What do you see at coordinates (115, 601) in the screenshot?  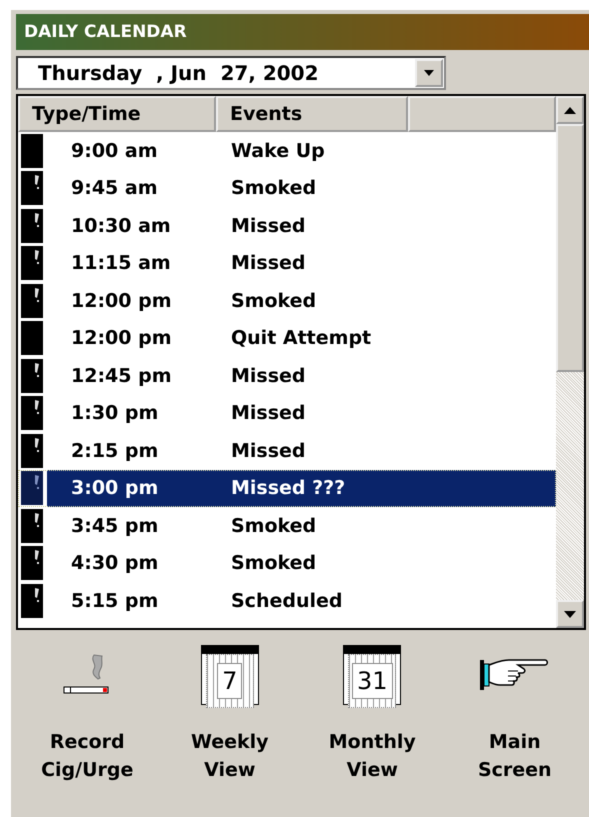 I see `time-text: 5:15 pm` at bounding box center [115, 601].